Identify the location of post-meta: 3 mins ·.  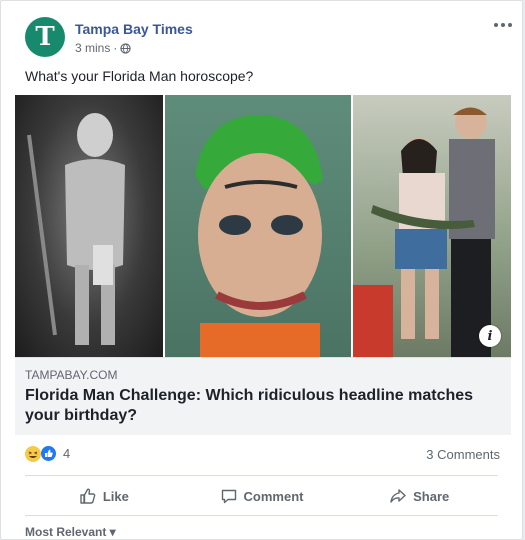
(103, 48).